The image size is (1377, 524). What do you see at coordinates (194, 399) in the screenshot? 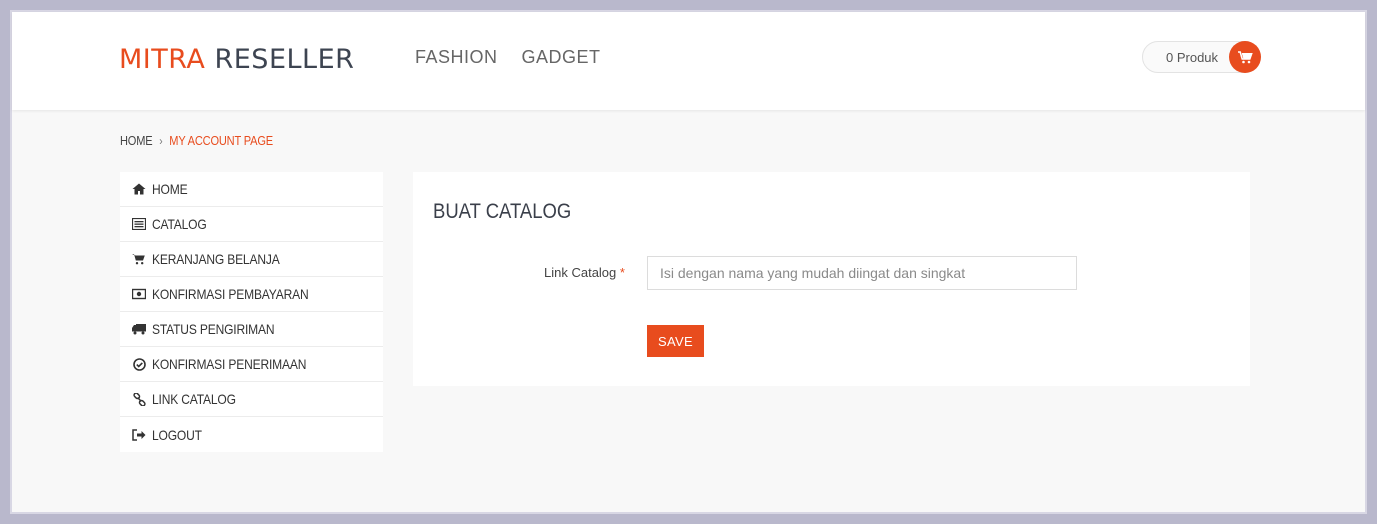
I see `sidebar-item-label: LINK CATALOG` at bounding box center [194, 399].